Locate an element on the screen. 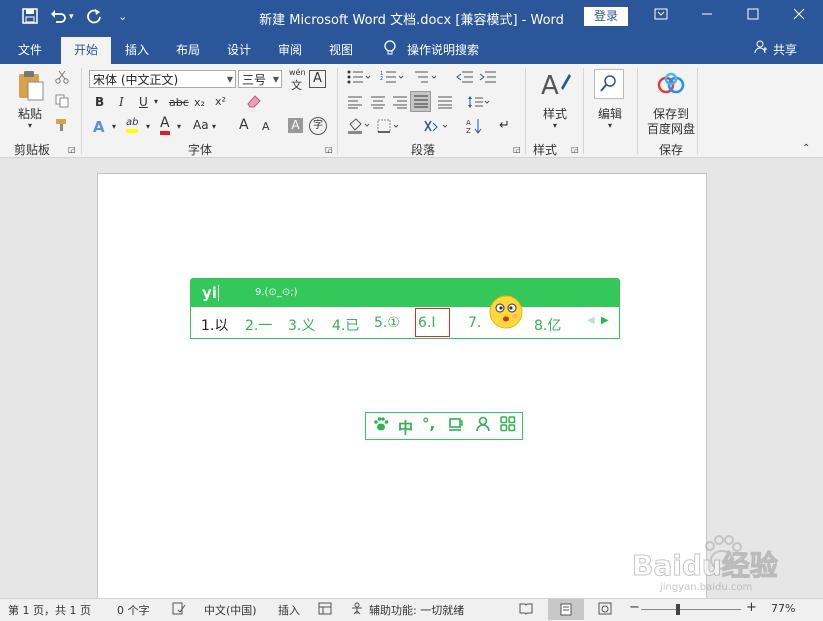 This screenshot has height=621, width=823. ime-candidate: 4.已 is located at coordinates (345, 325).